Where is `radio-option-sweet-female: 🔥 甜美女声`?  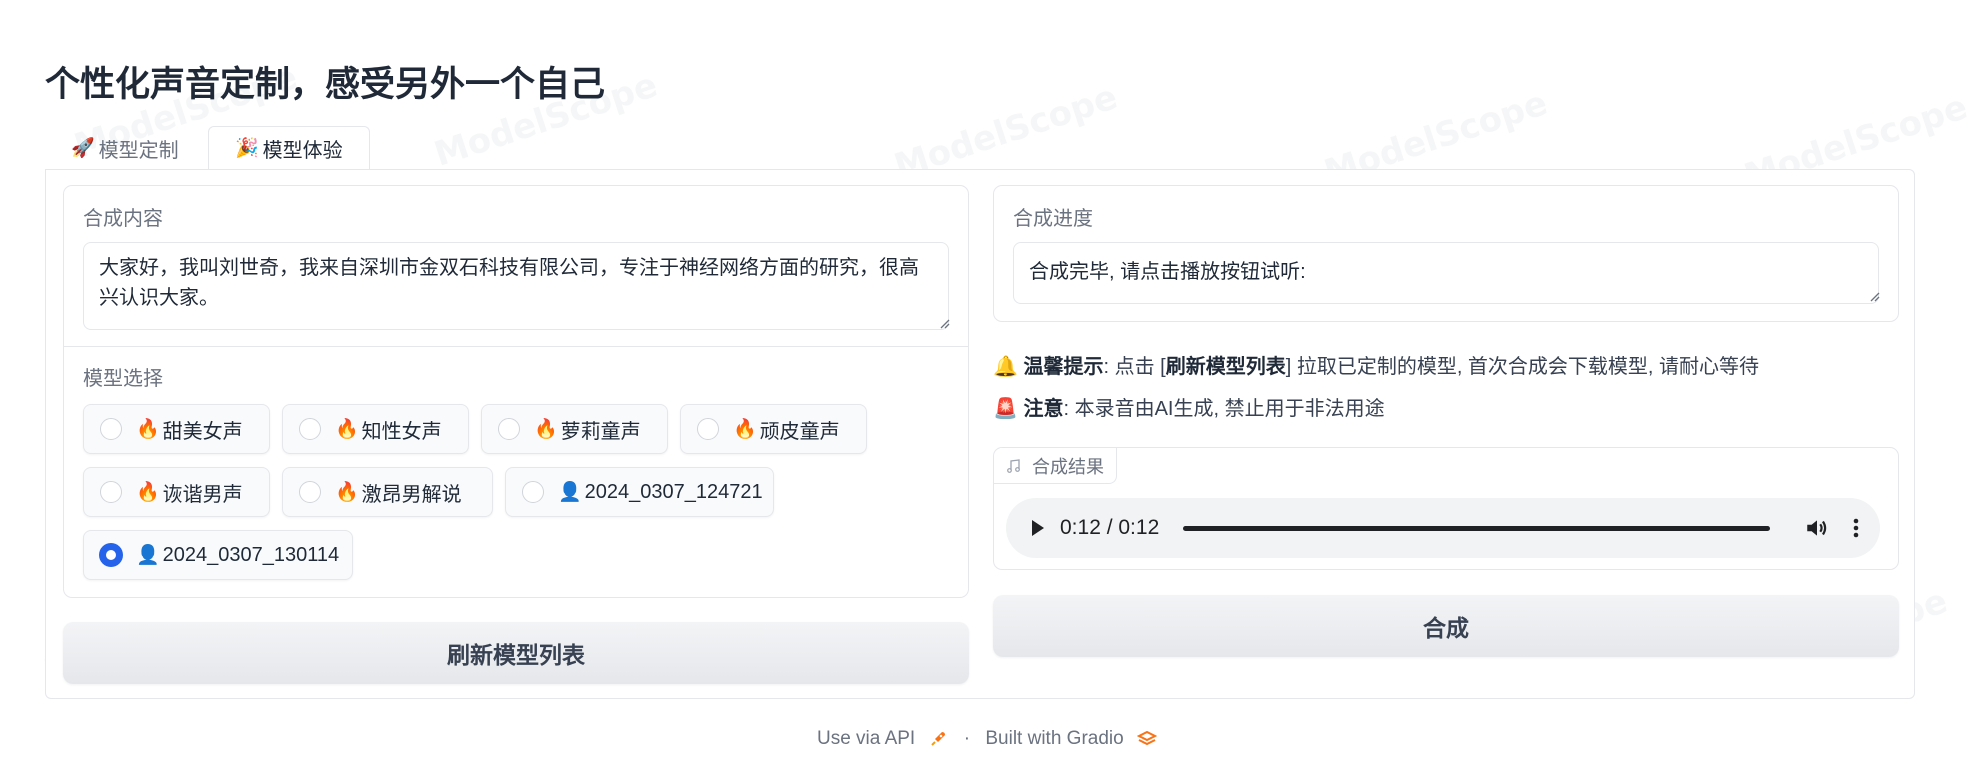 radio-option-sweet-female: 🔥 甜美女声 is located at coordinates (176, 429).